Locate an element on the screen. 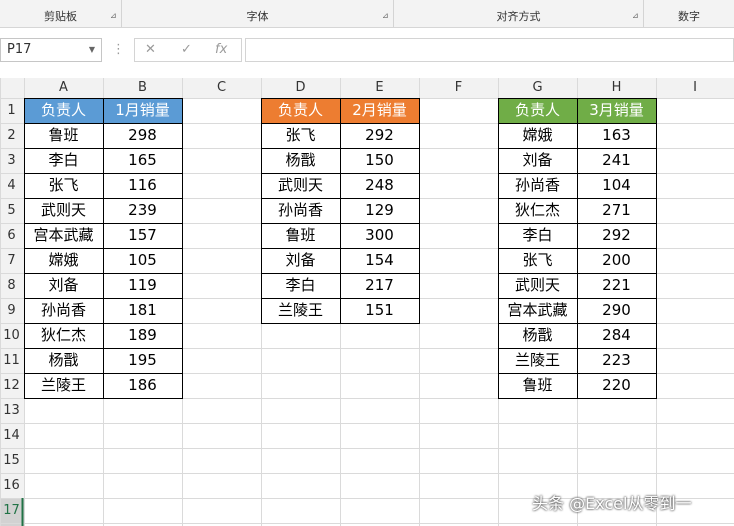 Image resolution: width=734 pixels, height=526 pixels. row-header-5: 5 is located at coordinates (11, 210).